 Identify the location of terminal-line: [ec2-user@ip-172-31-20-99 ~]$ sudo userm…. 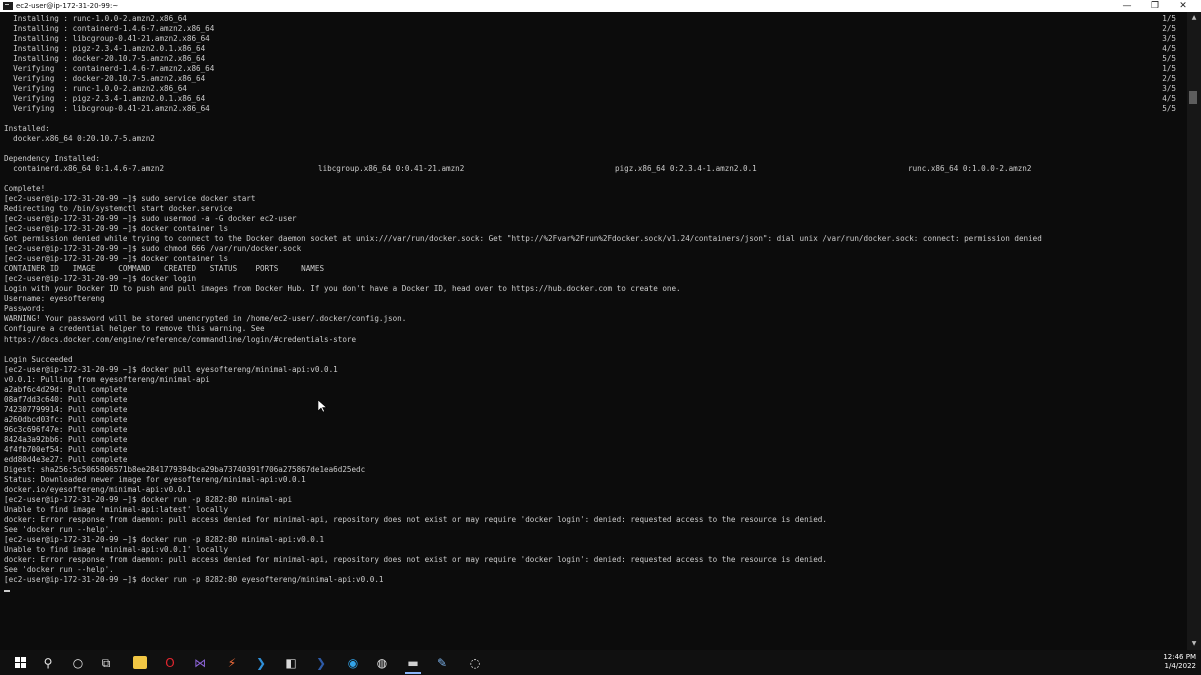
(150, 219).